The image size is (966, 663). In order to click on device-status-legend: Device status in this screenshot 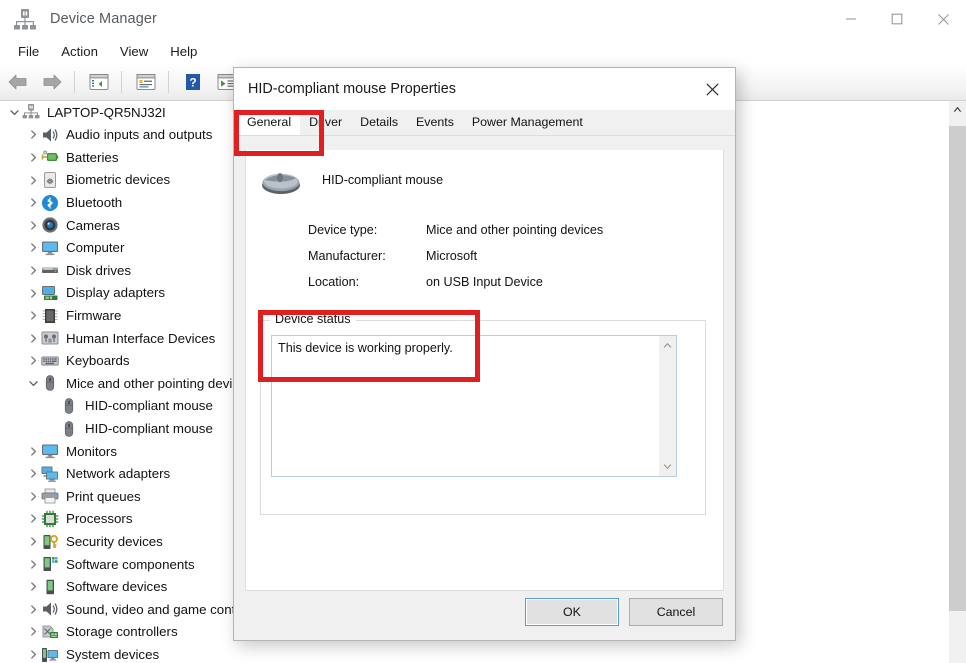, I will do `click(313, 319)`.